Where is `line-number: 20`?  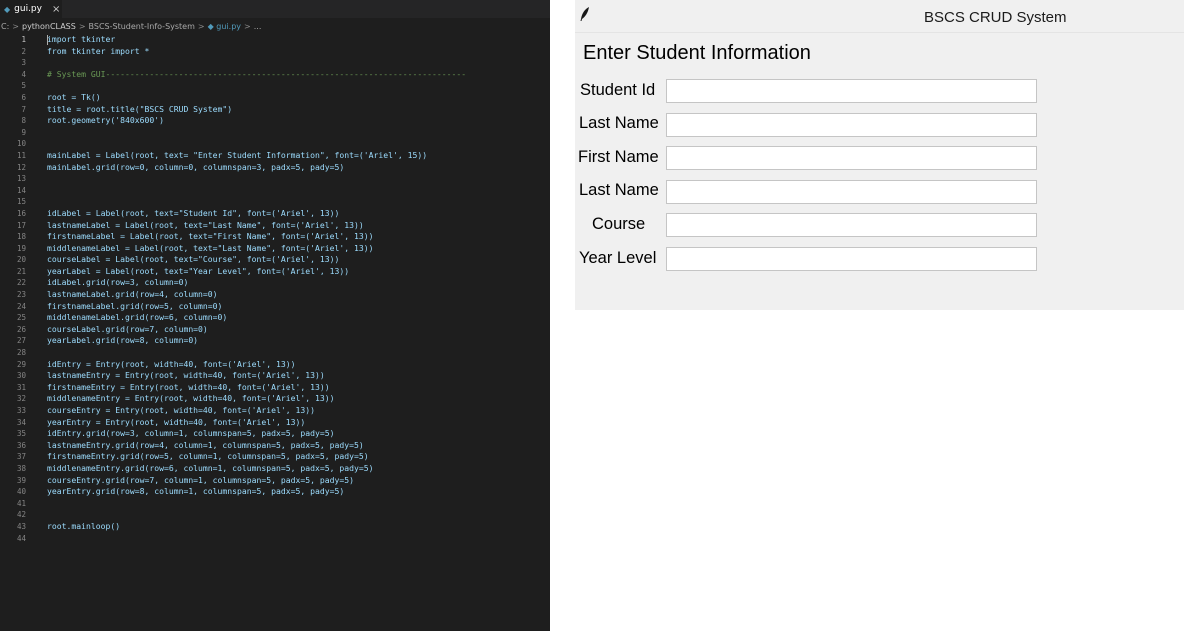 line-number: 20 is located at coordinates (21, 260).